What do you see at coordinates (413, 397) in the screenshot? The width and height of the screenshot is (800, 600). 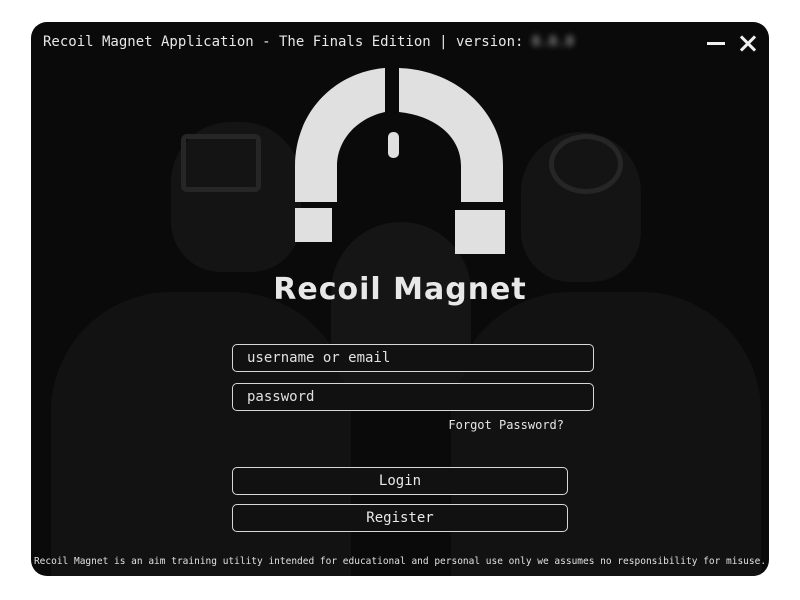 I see `password-input` at bounding box center [413, 397].